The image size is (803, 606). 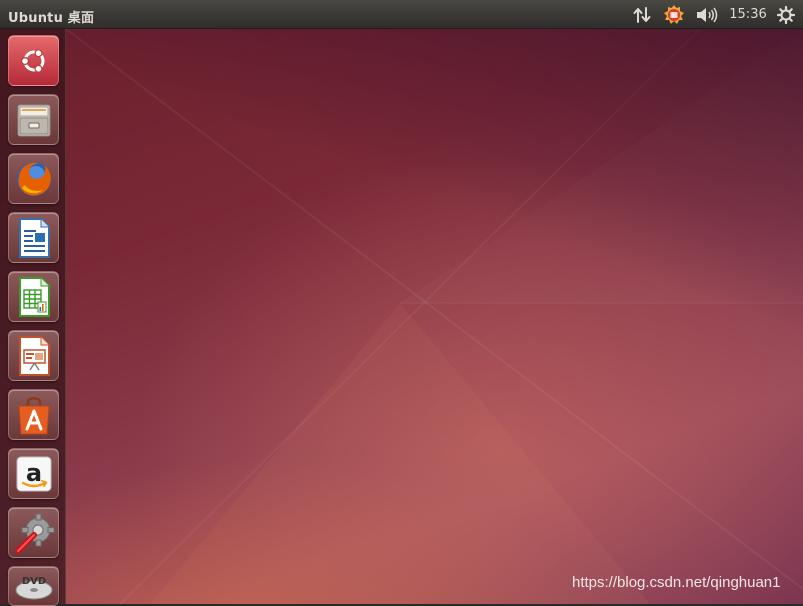 I want to click on launcher-item-files, so click(x=33, y=119).